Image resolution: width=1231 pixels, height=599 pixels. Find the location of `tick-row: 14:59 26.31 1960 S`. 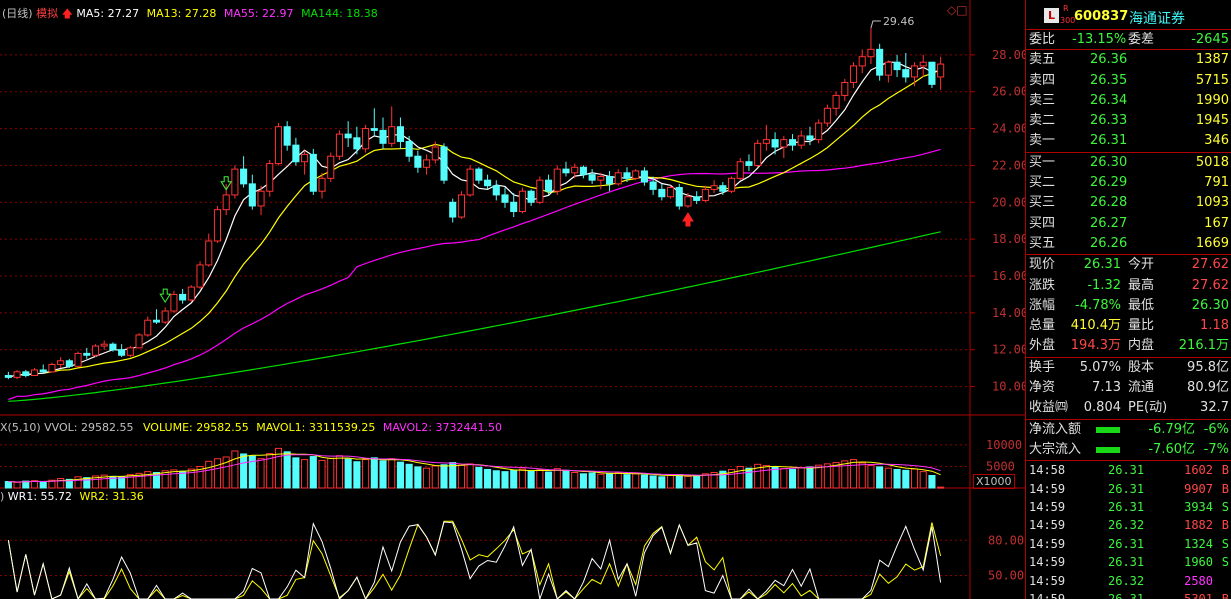

tick-row: 14:59 26.31 1960 S is located at coordinates (1128, 562).